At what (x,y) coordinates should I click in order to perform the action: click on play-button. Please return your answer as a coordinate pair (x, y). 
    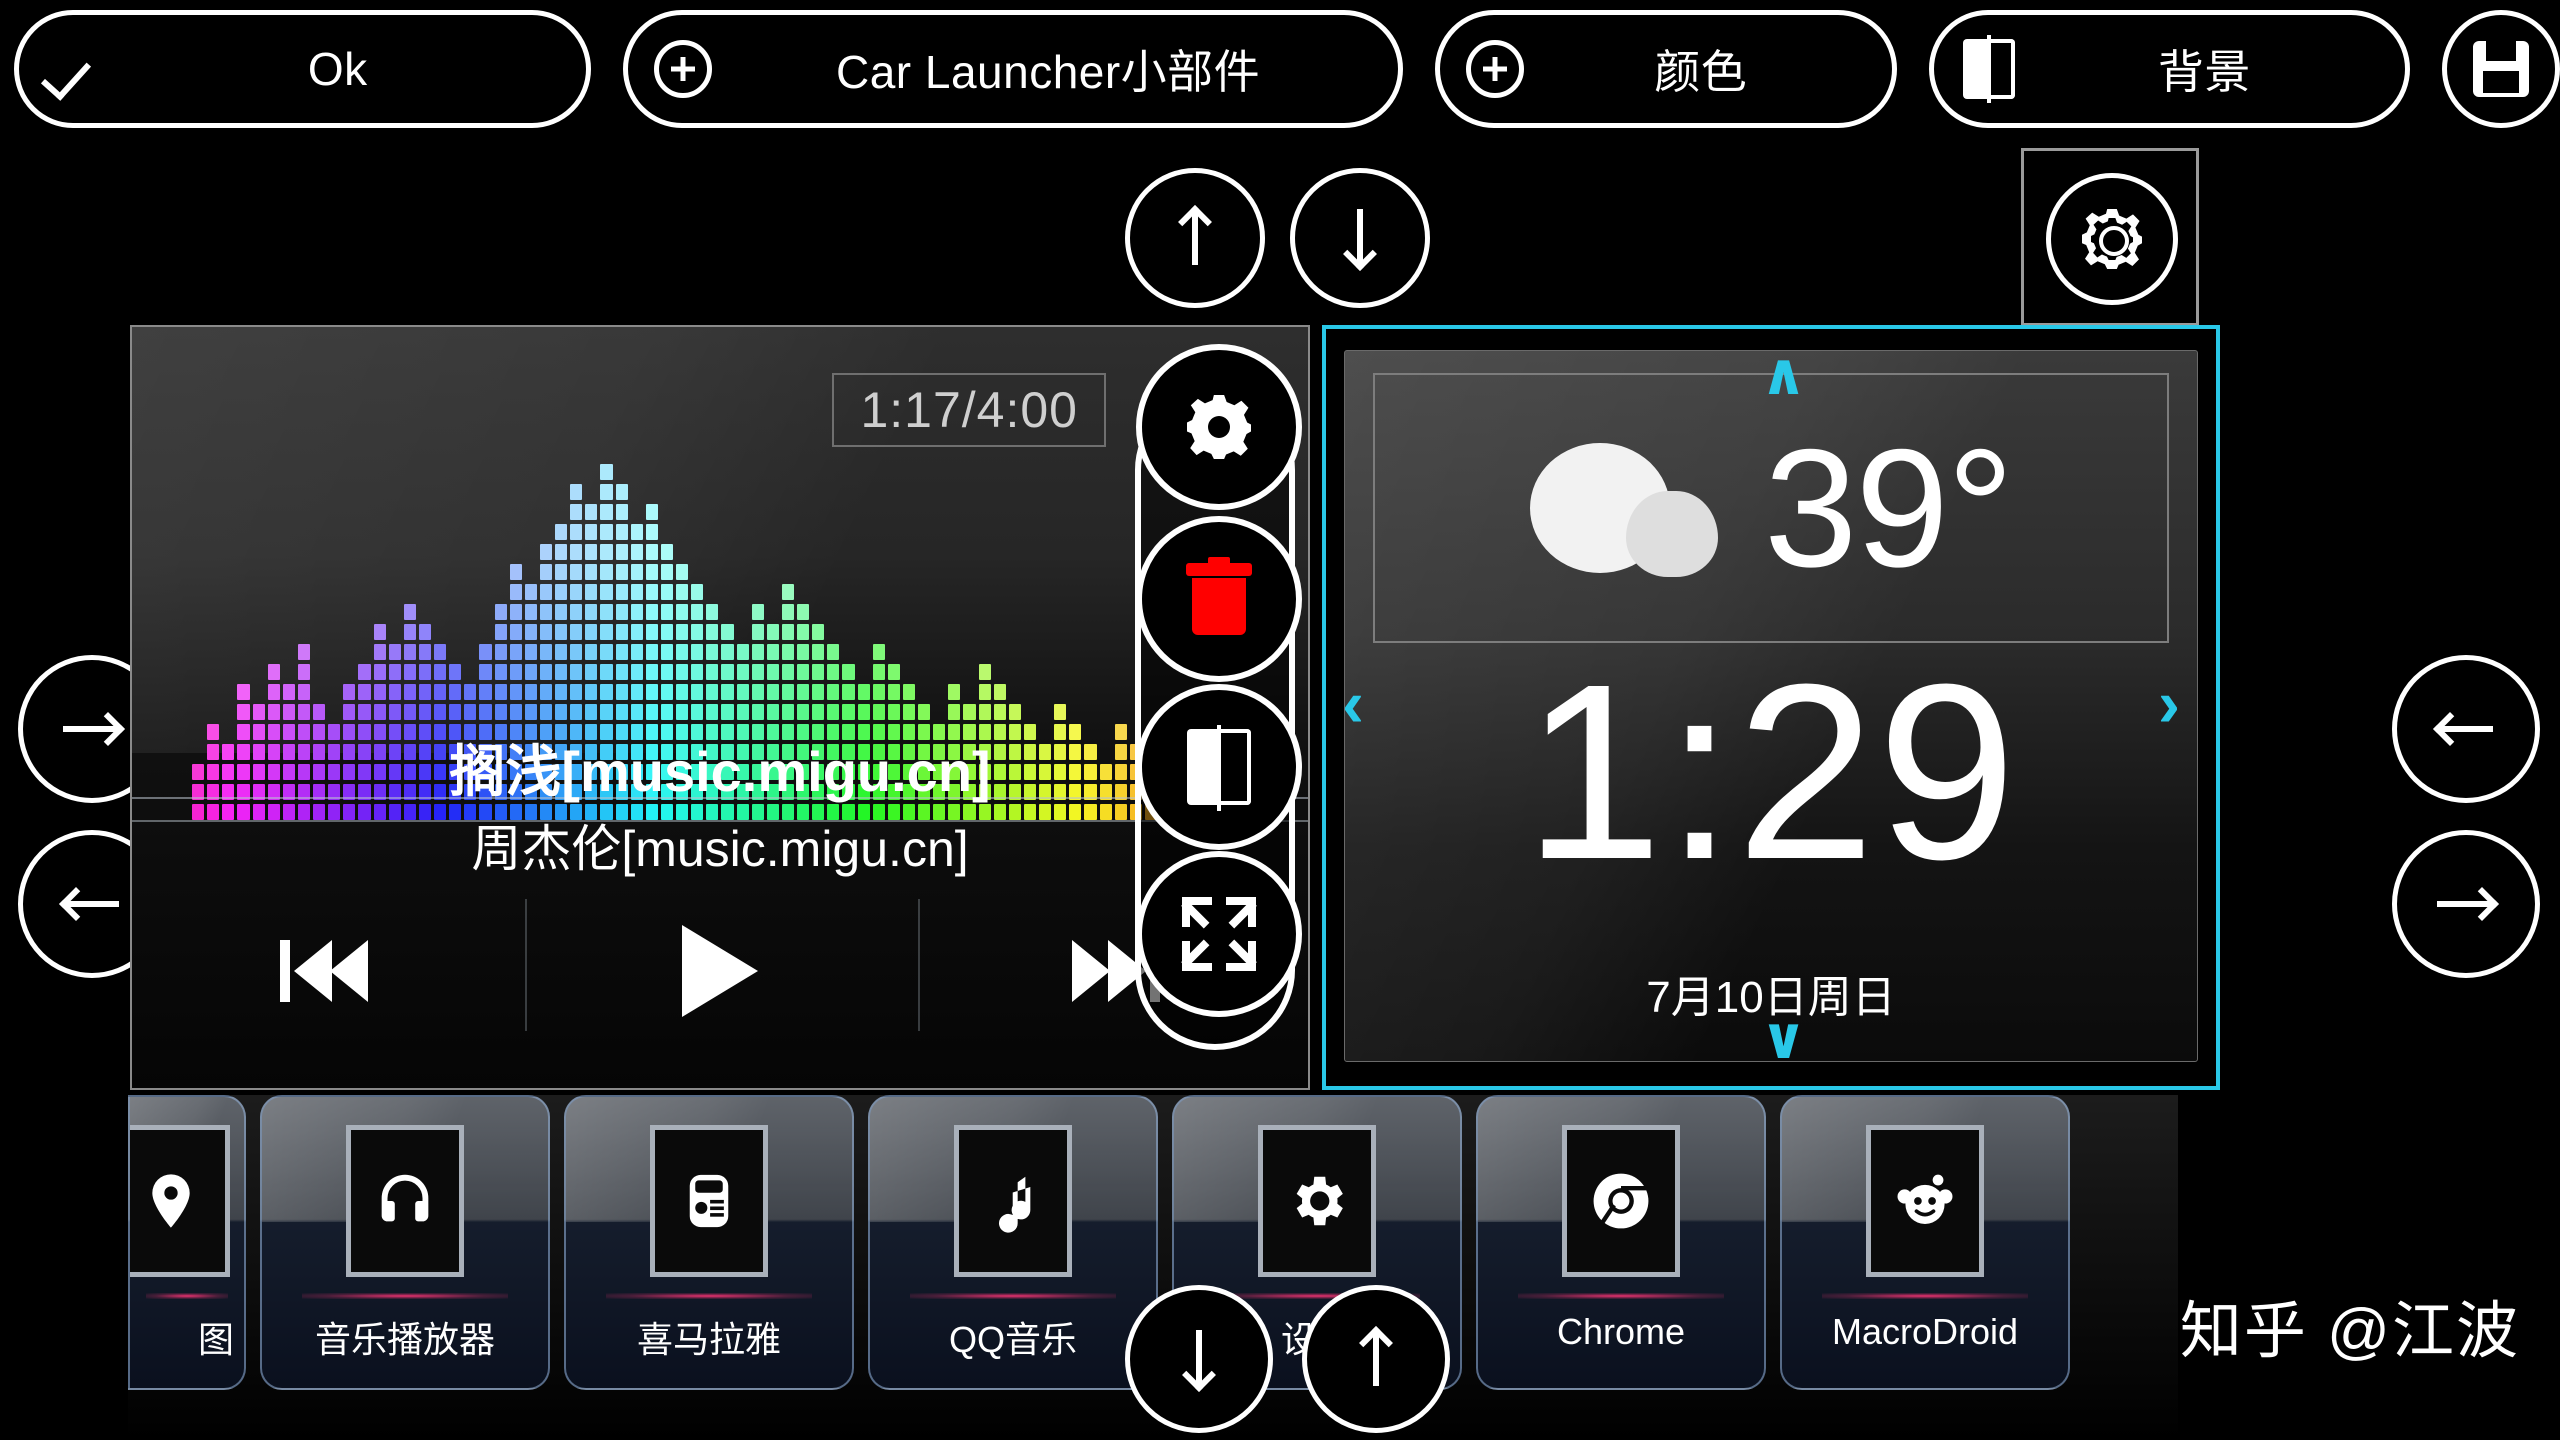
    Looking at the image, I should click on (720, 971).